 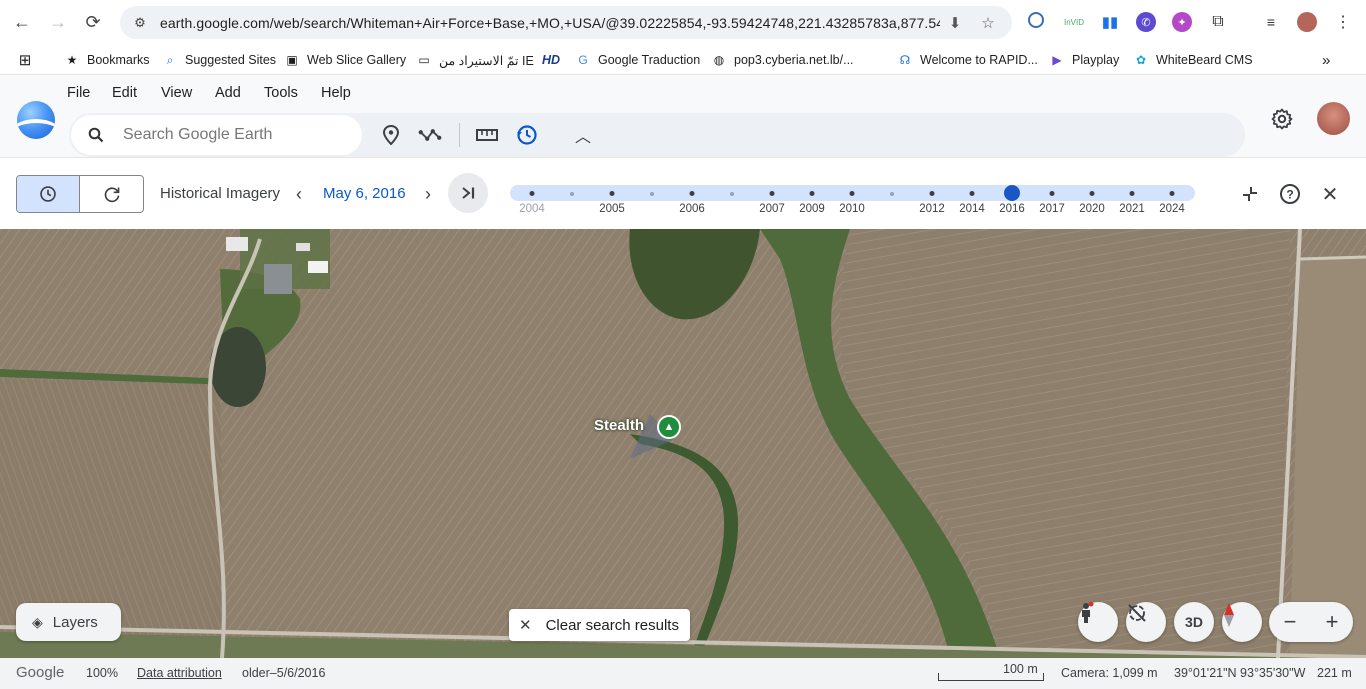 What do you see at coordinates (474, 60) in the screenshot?
I see `bookmark-ie-imported: ▭ تمّ الاستيراد من IE` at bounding box center [474, 60].